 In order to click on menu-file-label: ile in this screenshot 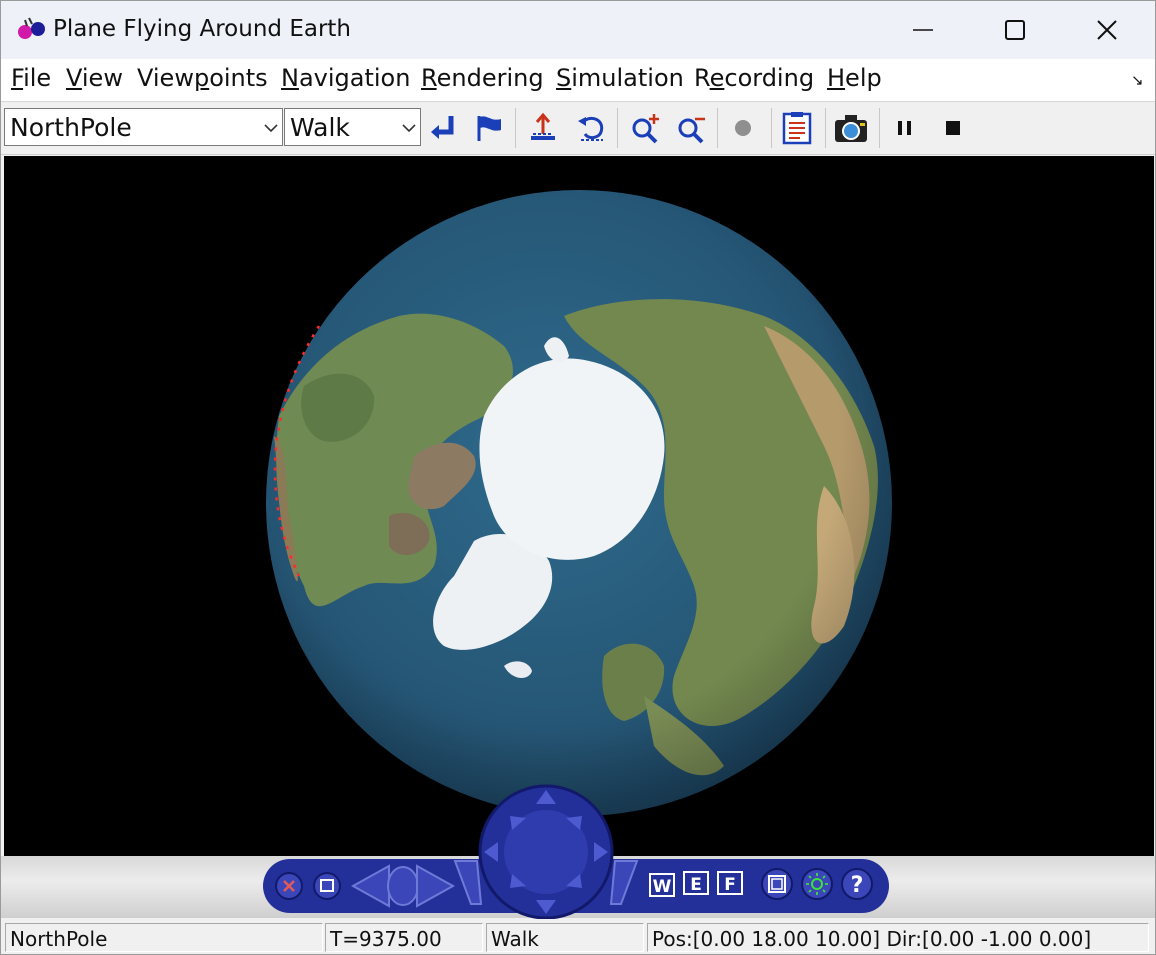, I will do `click(37, 78)`.